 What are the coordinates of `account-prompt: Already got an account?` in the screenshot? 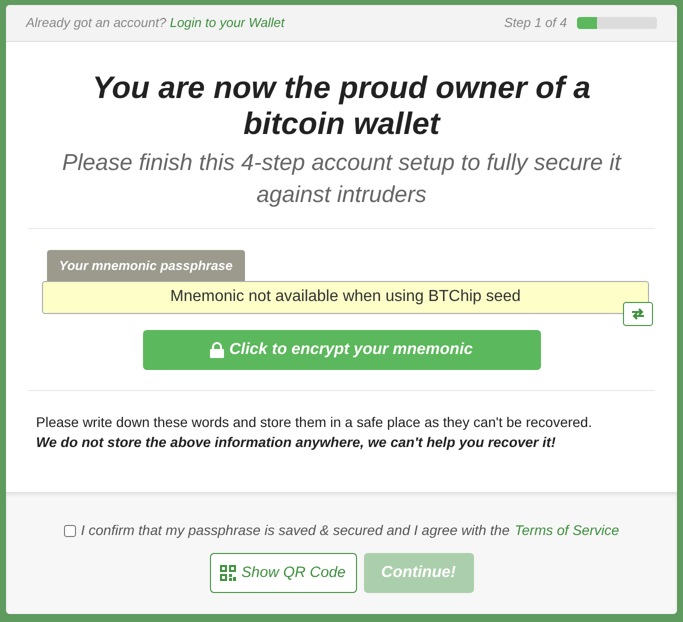 It's located at (96, 22).